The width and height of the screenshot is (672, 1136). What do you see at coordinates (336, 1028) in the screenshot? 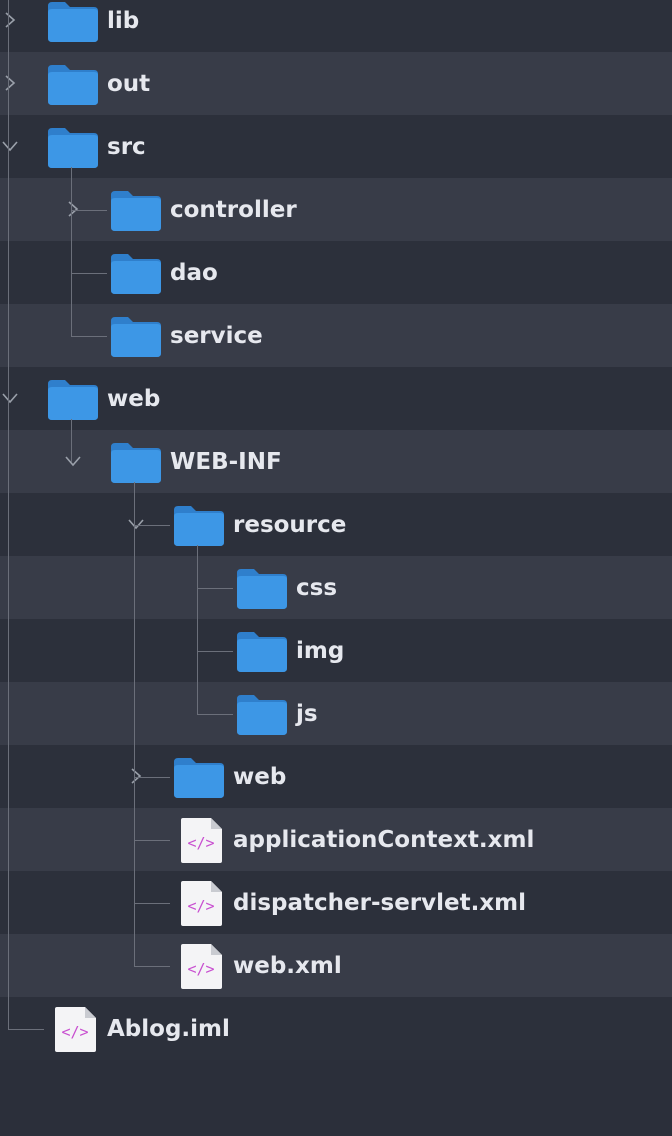
I see `tree-row-ablog-iml: </> Ablog.iml` at bounding box center [336, 1028].